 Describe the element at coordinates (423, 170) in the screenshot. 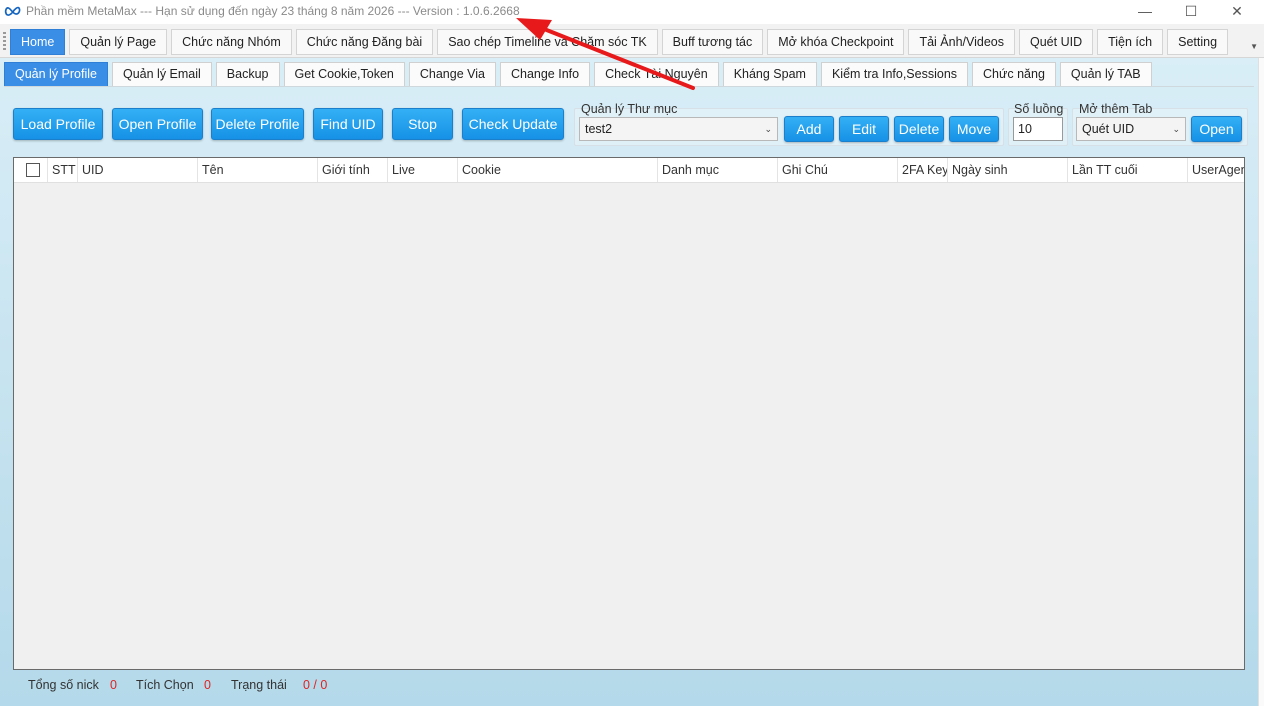

I see `col-live: Live` at that location.